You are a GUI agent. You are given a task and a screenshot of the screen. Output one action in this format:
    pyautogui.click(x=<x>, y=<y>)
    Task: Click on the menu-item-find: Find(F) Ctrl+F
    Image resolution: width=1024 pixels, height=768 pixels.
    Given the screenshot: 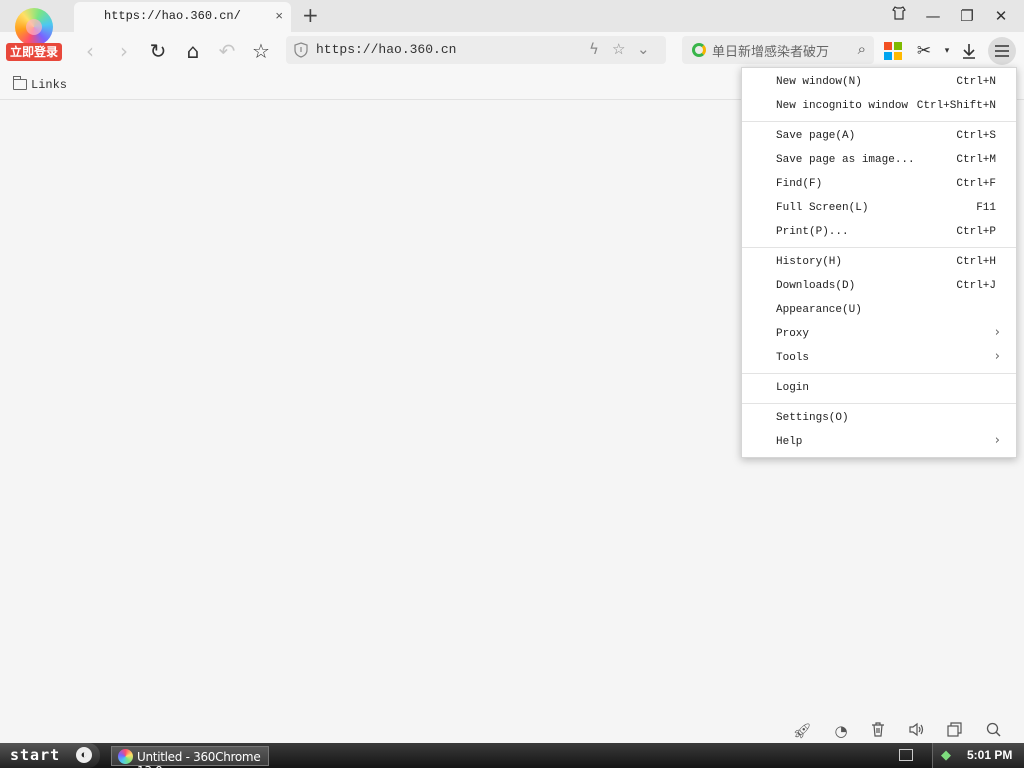 What is the action you would take?
    pyautogui.click(x=879, y=184)
    